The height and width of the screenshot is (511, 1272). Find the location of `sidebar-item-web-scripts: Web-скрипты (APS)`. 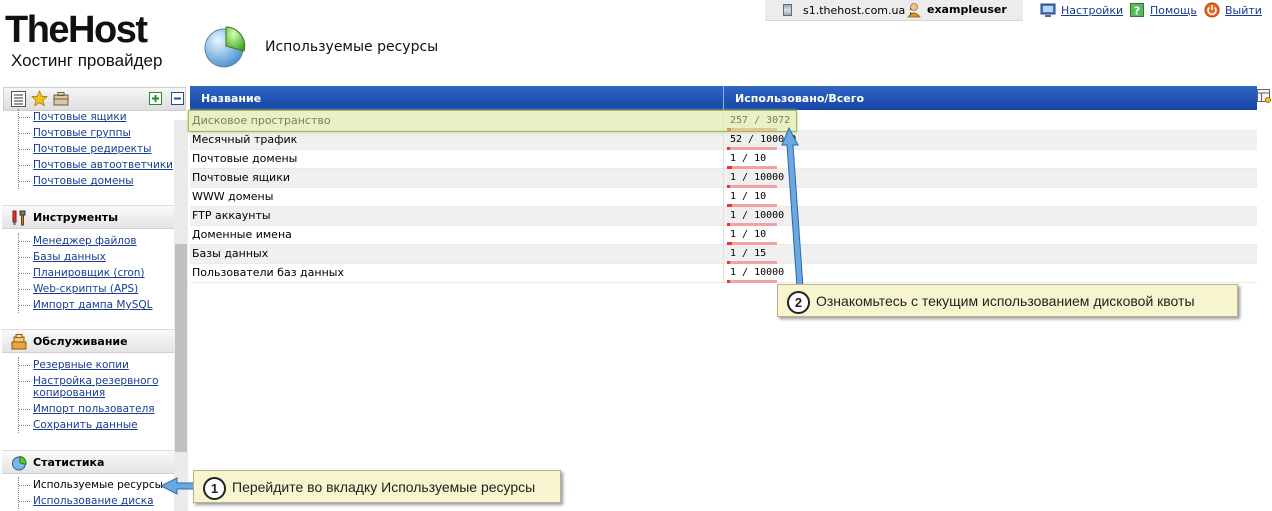

sidebar-item-web-scripts: Web-скрипты (APS) is located at coordinates (86, 289).